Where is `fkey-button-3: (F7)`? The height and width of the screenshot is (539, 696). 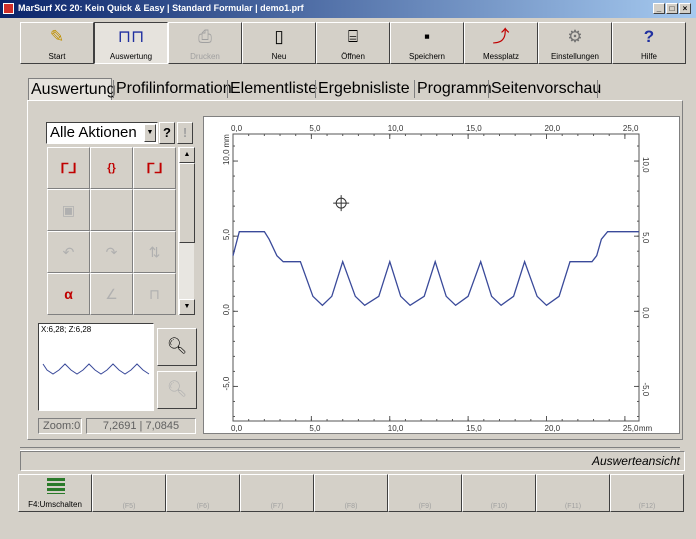
fkey-button-3: (F7) is located at coordinates (277, 493).